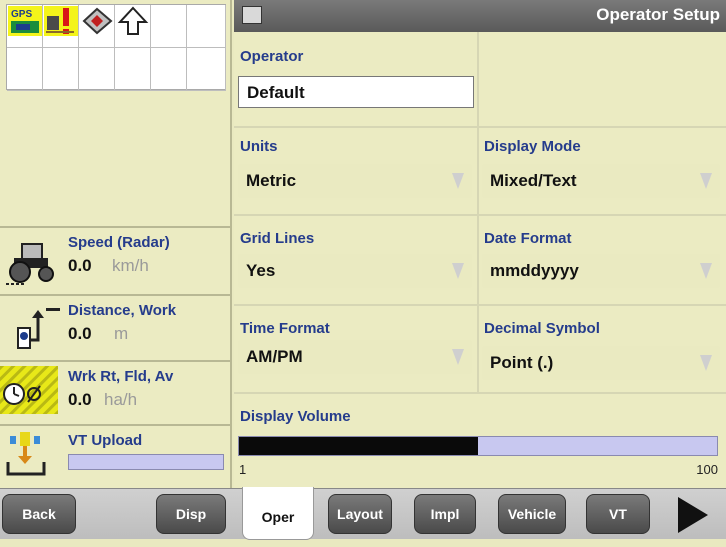 This screenshot has width=726, height=547. Describe the element at coordinates (601, 271) in the screenshot. I see `date-format-dropdown: mmddyyyy` at that location.